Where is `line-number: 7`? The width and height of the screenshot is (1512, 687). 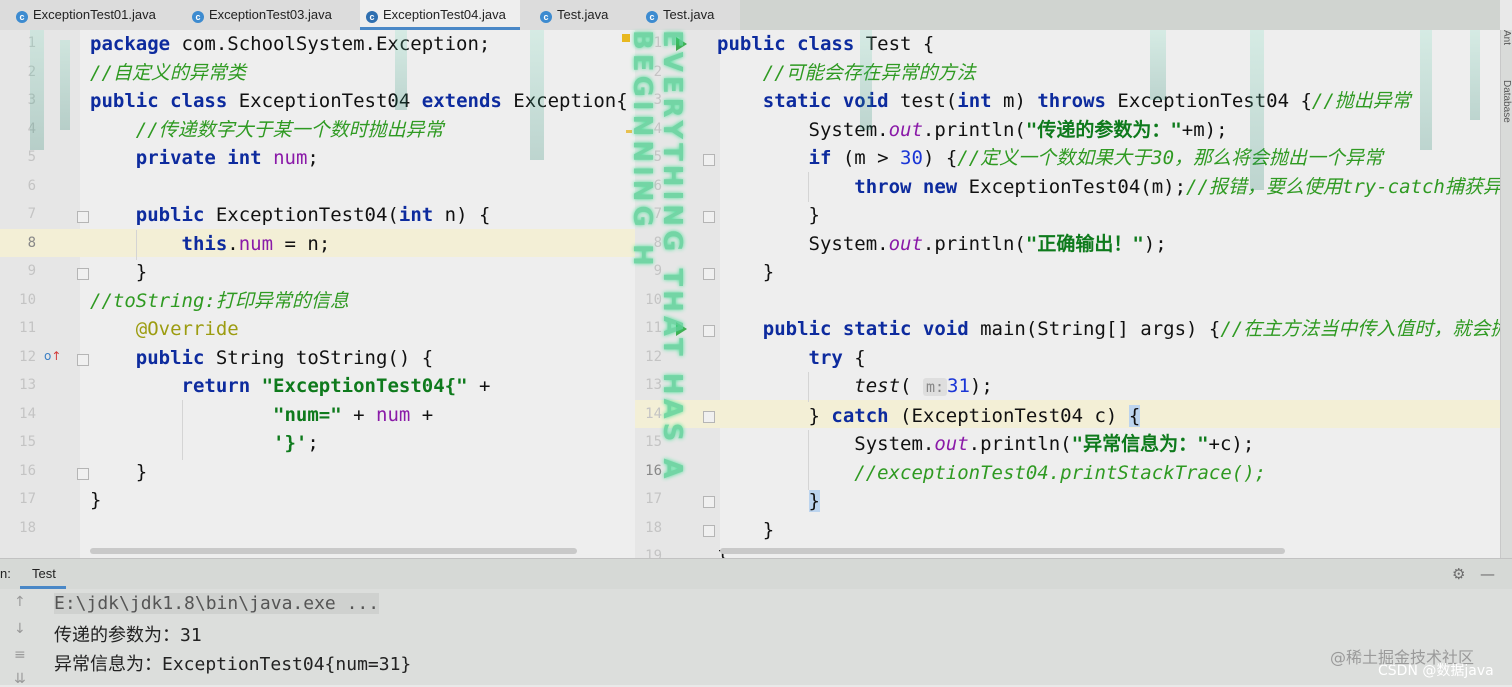 line-number: 7 is located at coordinates (31, 214).